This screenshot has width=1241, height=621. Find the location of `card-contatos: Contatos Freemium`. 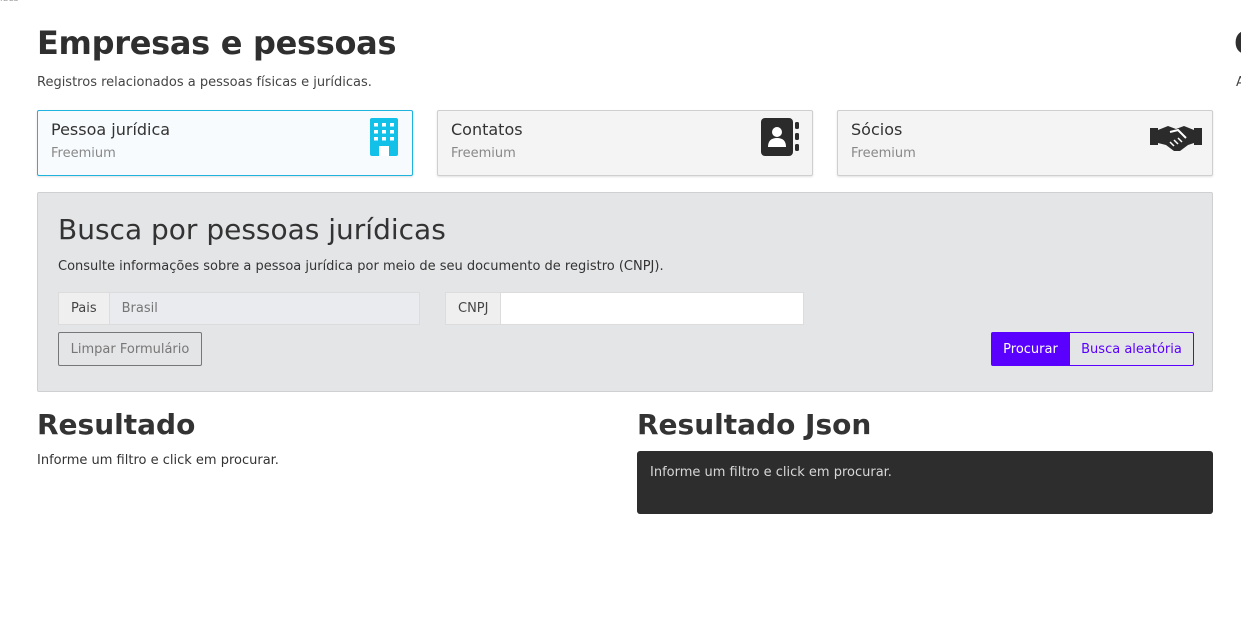

card-contatos: Contatos Freemium is located at coordinates (625, 143).